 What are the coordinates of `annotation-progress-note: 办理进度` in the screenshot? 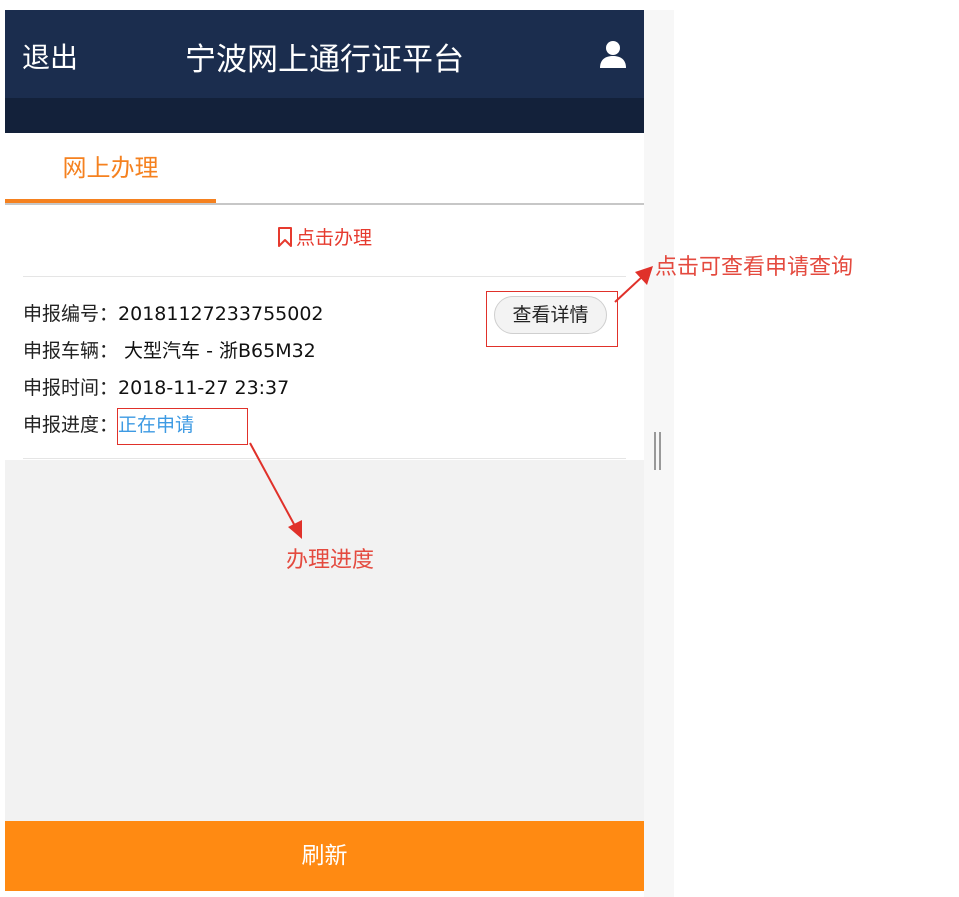 It's located at (330, 560).